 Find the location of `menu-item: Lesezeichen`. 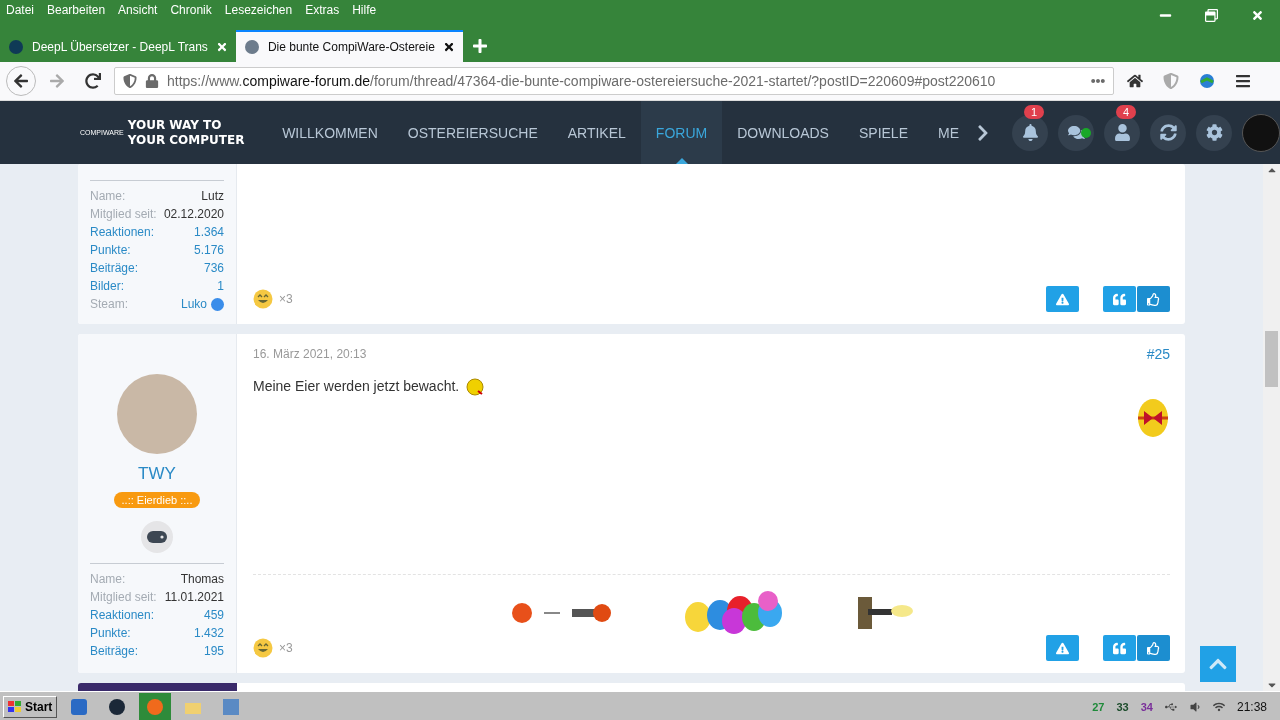

menu-item: Lesezeichen is located at coordinates (258, 10).